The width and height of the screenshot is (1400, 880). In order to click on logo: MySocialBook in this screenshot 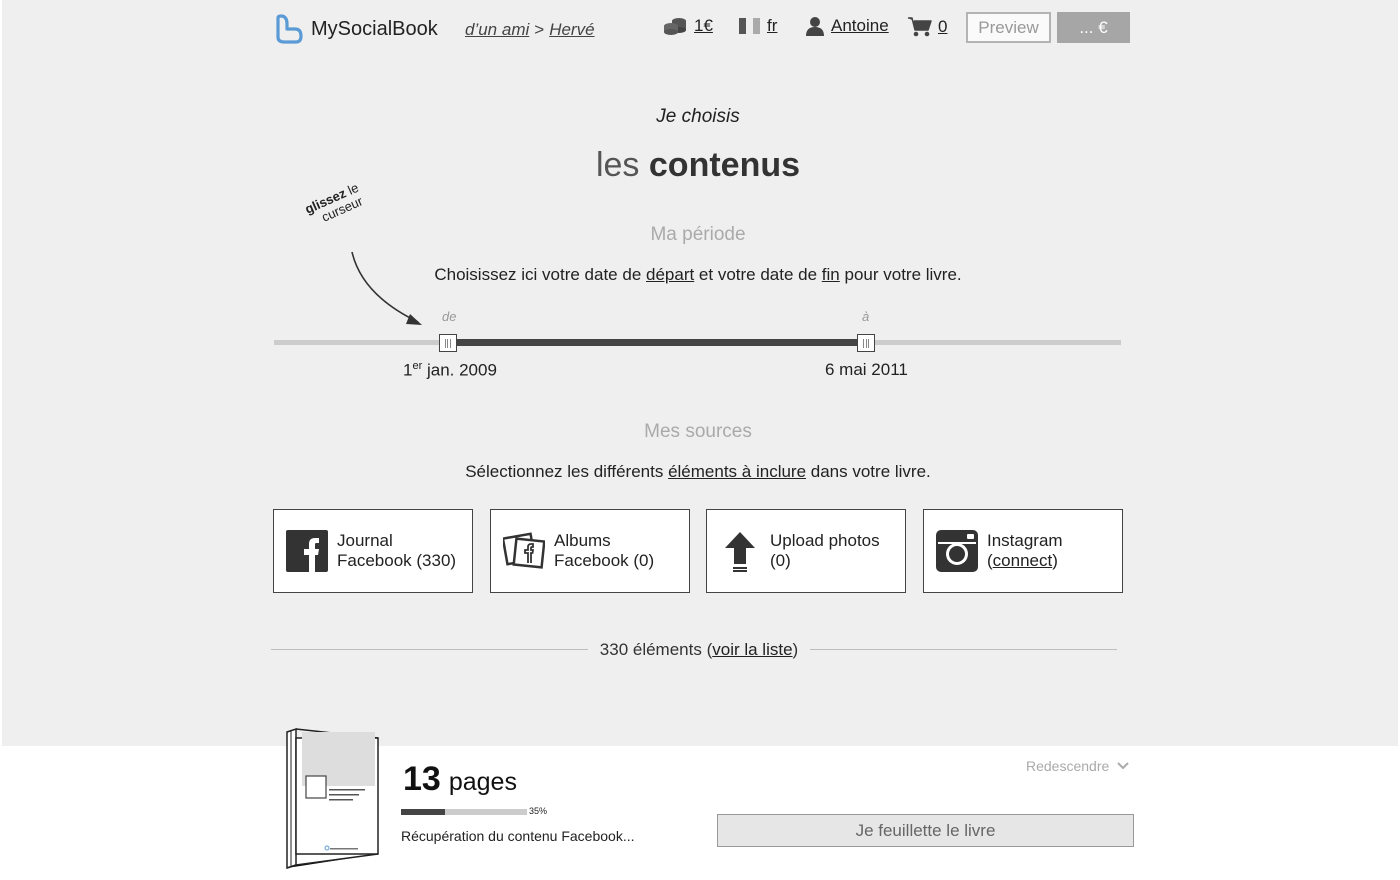, I will do `click(354, 29)`.